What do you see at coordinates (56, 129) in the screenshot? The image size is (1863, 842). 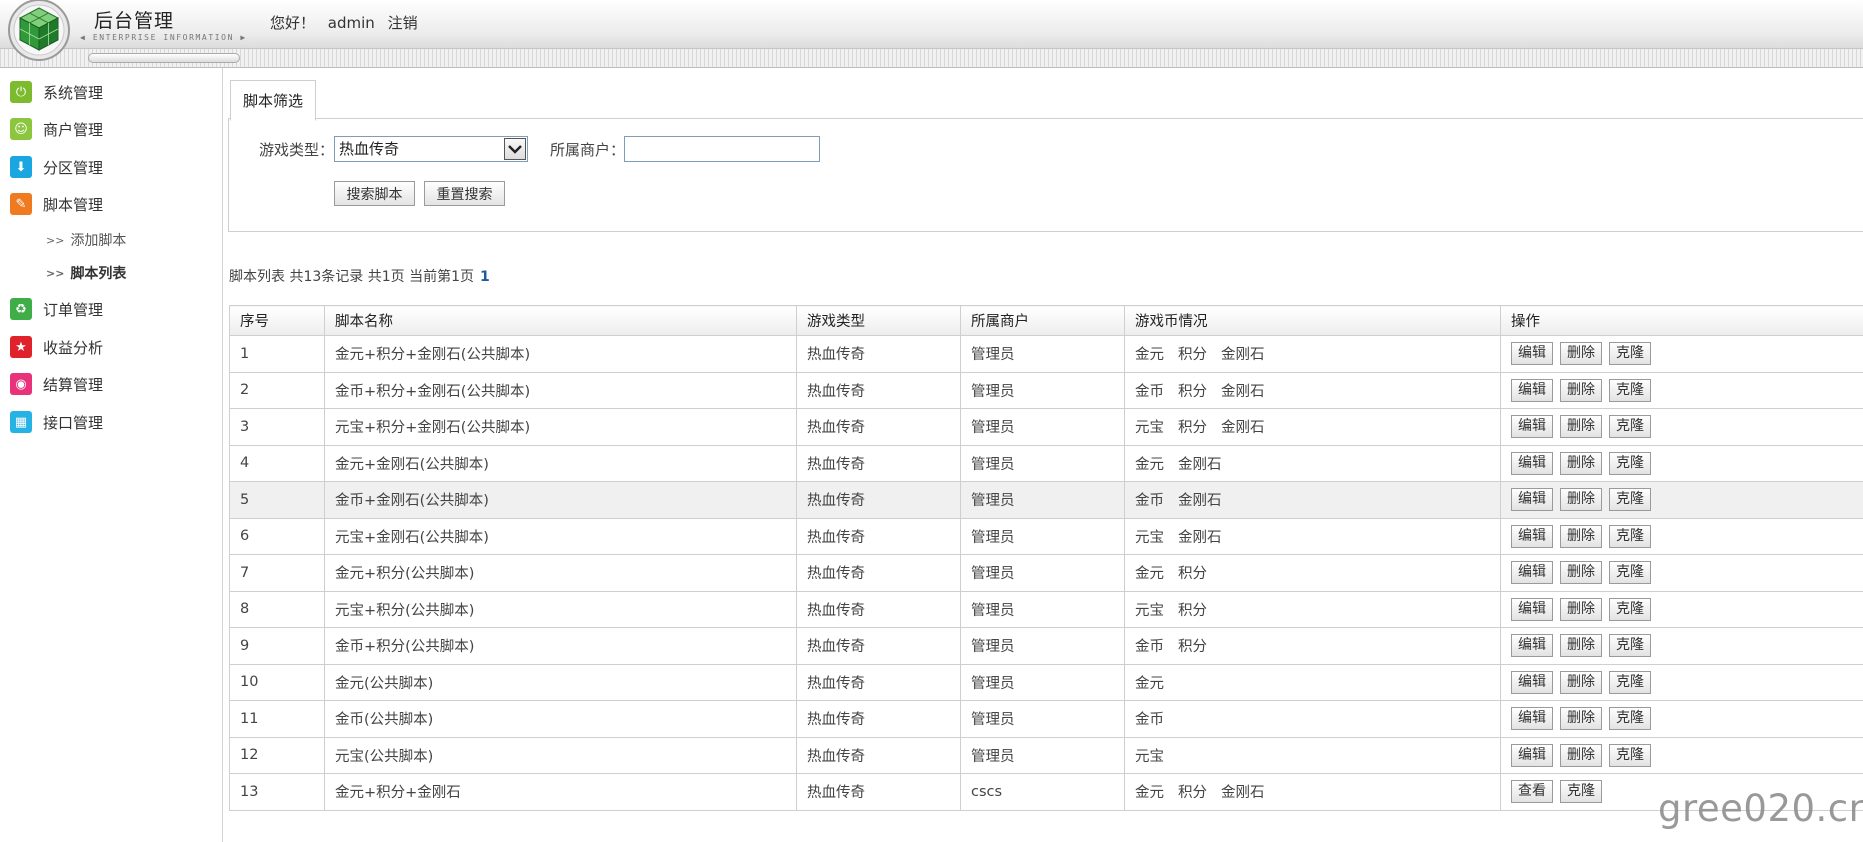 I see `sidebar-item-merchants: ☺ 商户管理` at bounding box center [56, 129].